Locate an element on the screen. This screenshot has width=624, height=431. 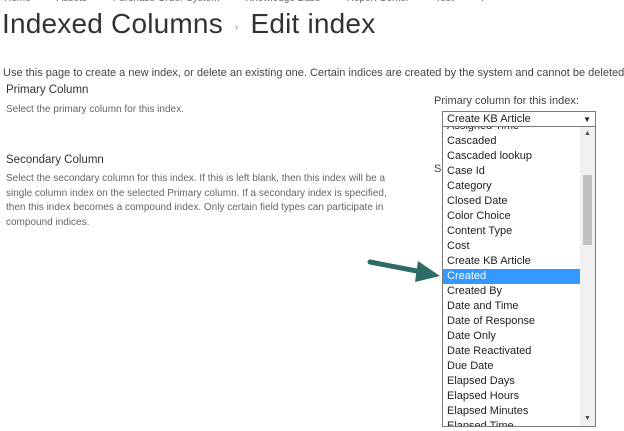
topnav-item: Knowledge Base is located at coordinates (282, 2).